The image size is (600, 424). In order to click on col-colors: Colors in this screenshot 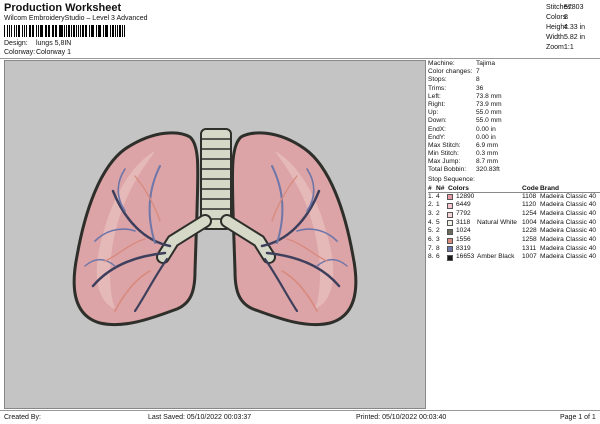, I will do `click(458, 188)`.